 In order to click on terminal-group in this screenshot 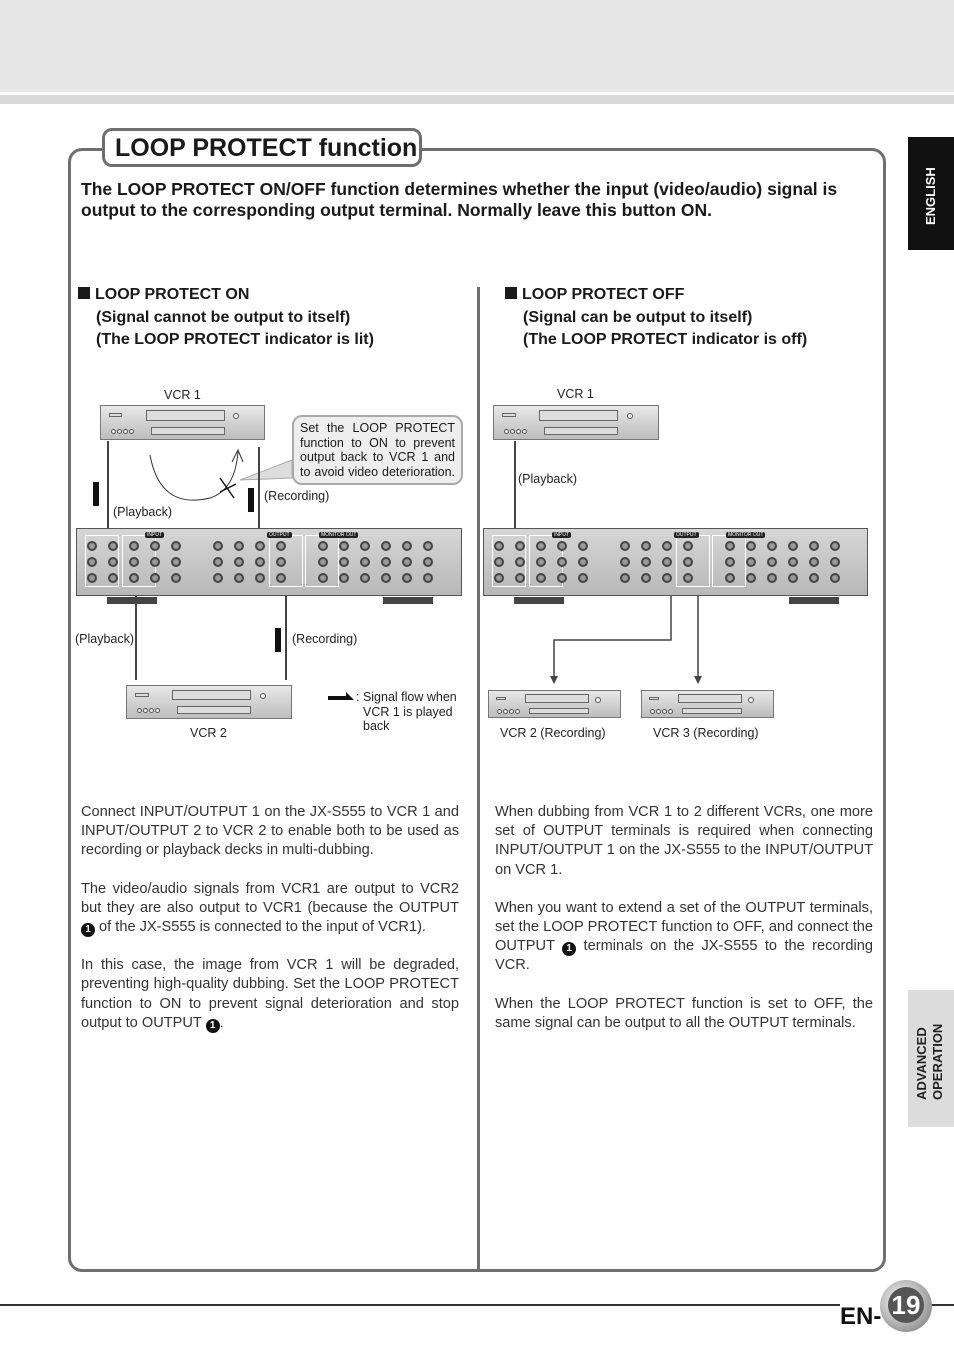, I will do `click(693, 561)`.